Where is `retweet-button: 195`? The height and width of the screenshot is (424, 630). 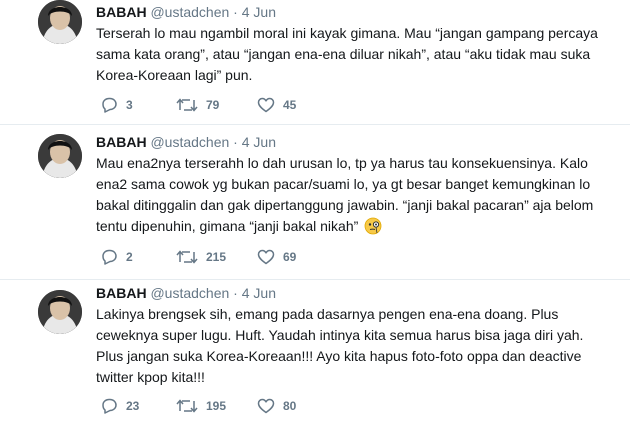 retweet-button: 195 is located at coordinates (201, 406).